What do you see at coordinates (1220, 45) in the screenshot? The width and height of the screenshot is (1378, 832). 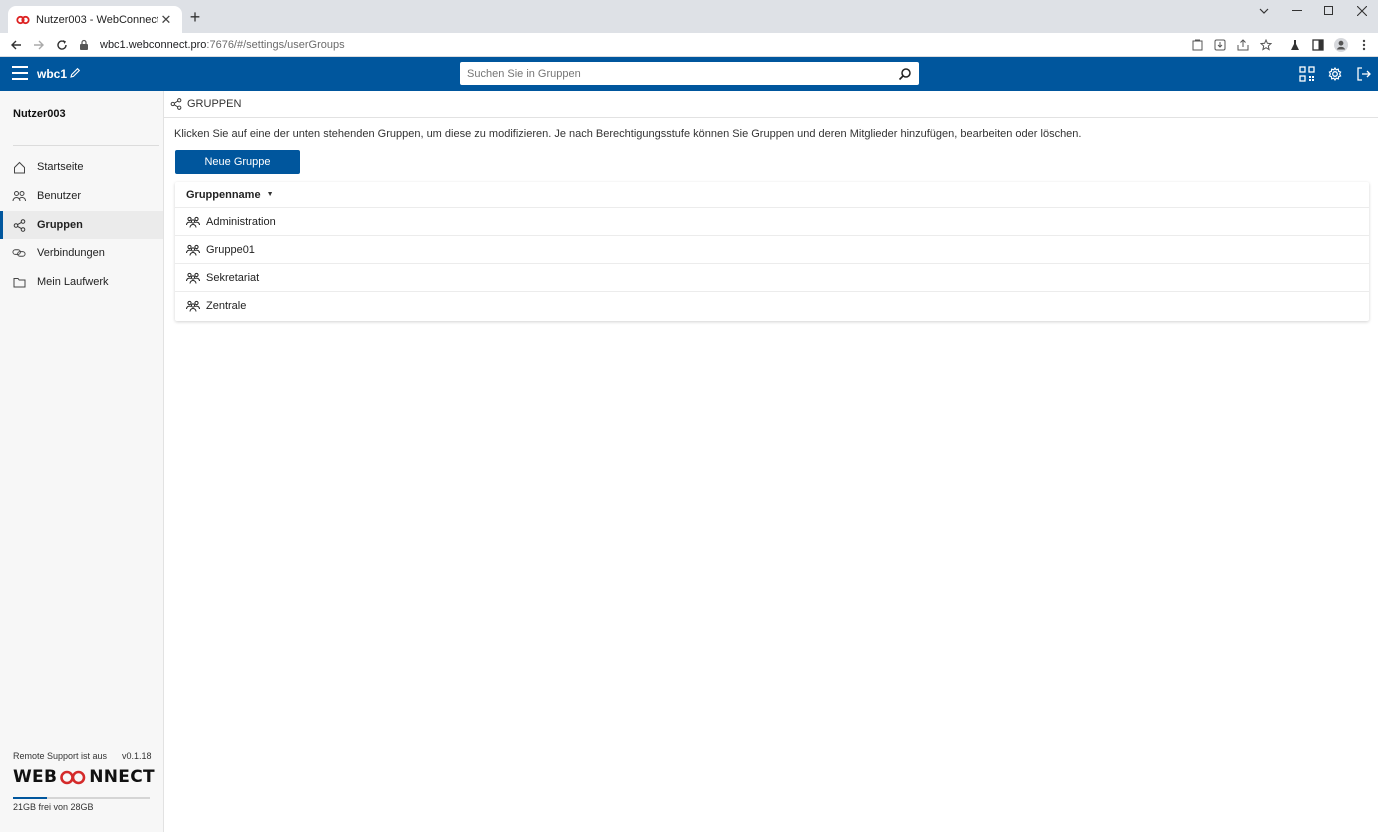 I see `install-app-icon` at bounding box center [1220, 45].